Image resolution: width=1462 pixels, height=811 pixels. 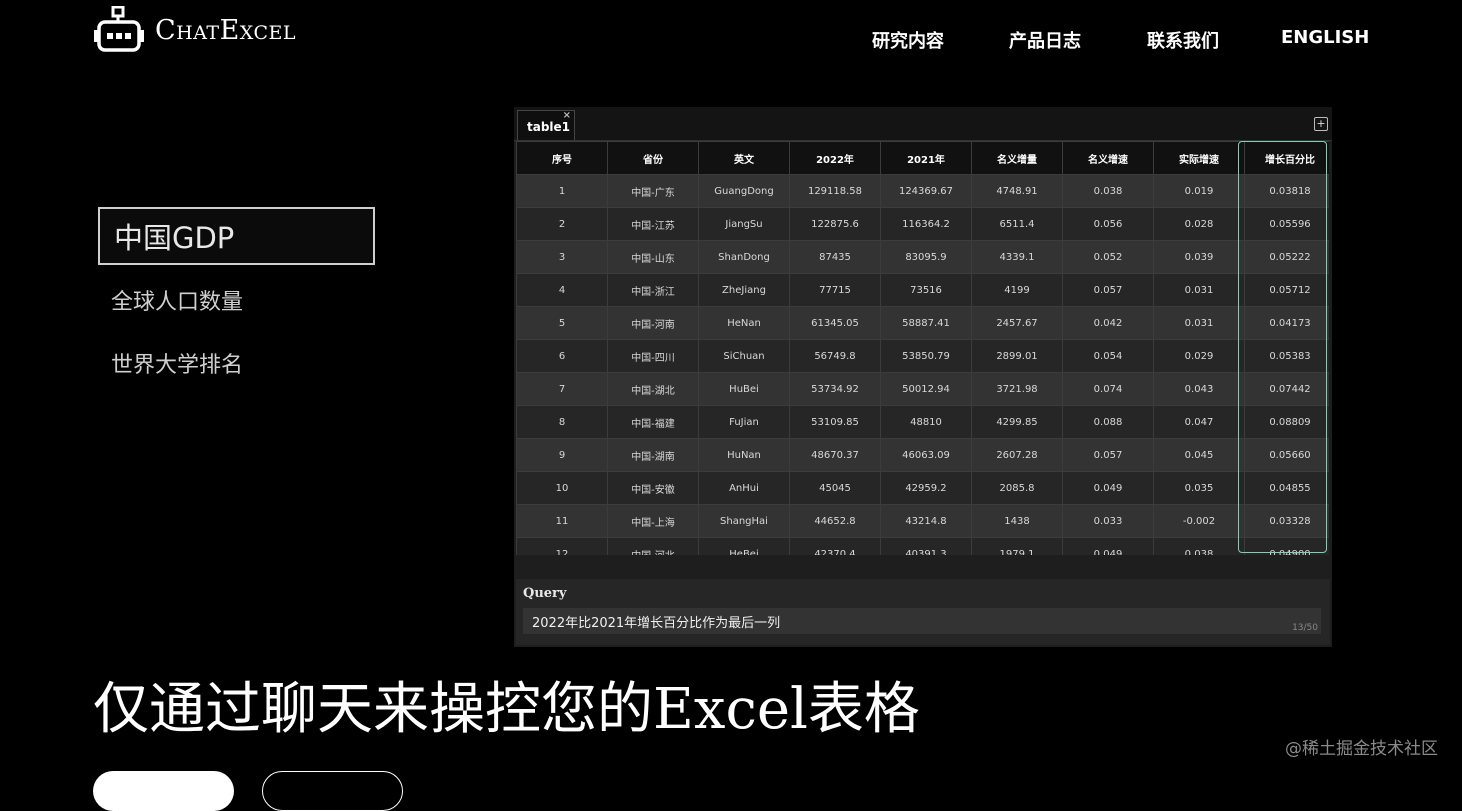 I want to click on table-cell: 43214.8, so click(x=926, y=521).